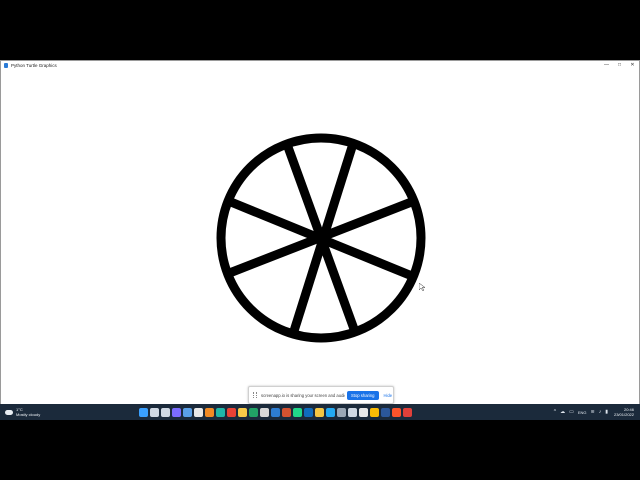 The width and height of the screenshot is (640, 480). Describe the element at coordinates (352, 412) in the screenshot. I see `terminal-icon` at that location.